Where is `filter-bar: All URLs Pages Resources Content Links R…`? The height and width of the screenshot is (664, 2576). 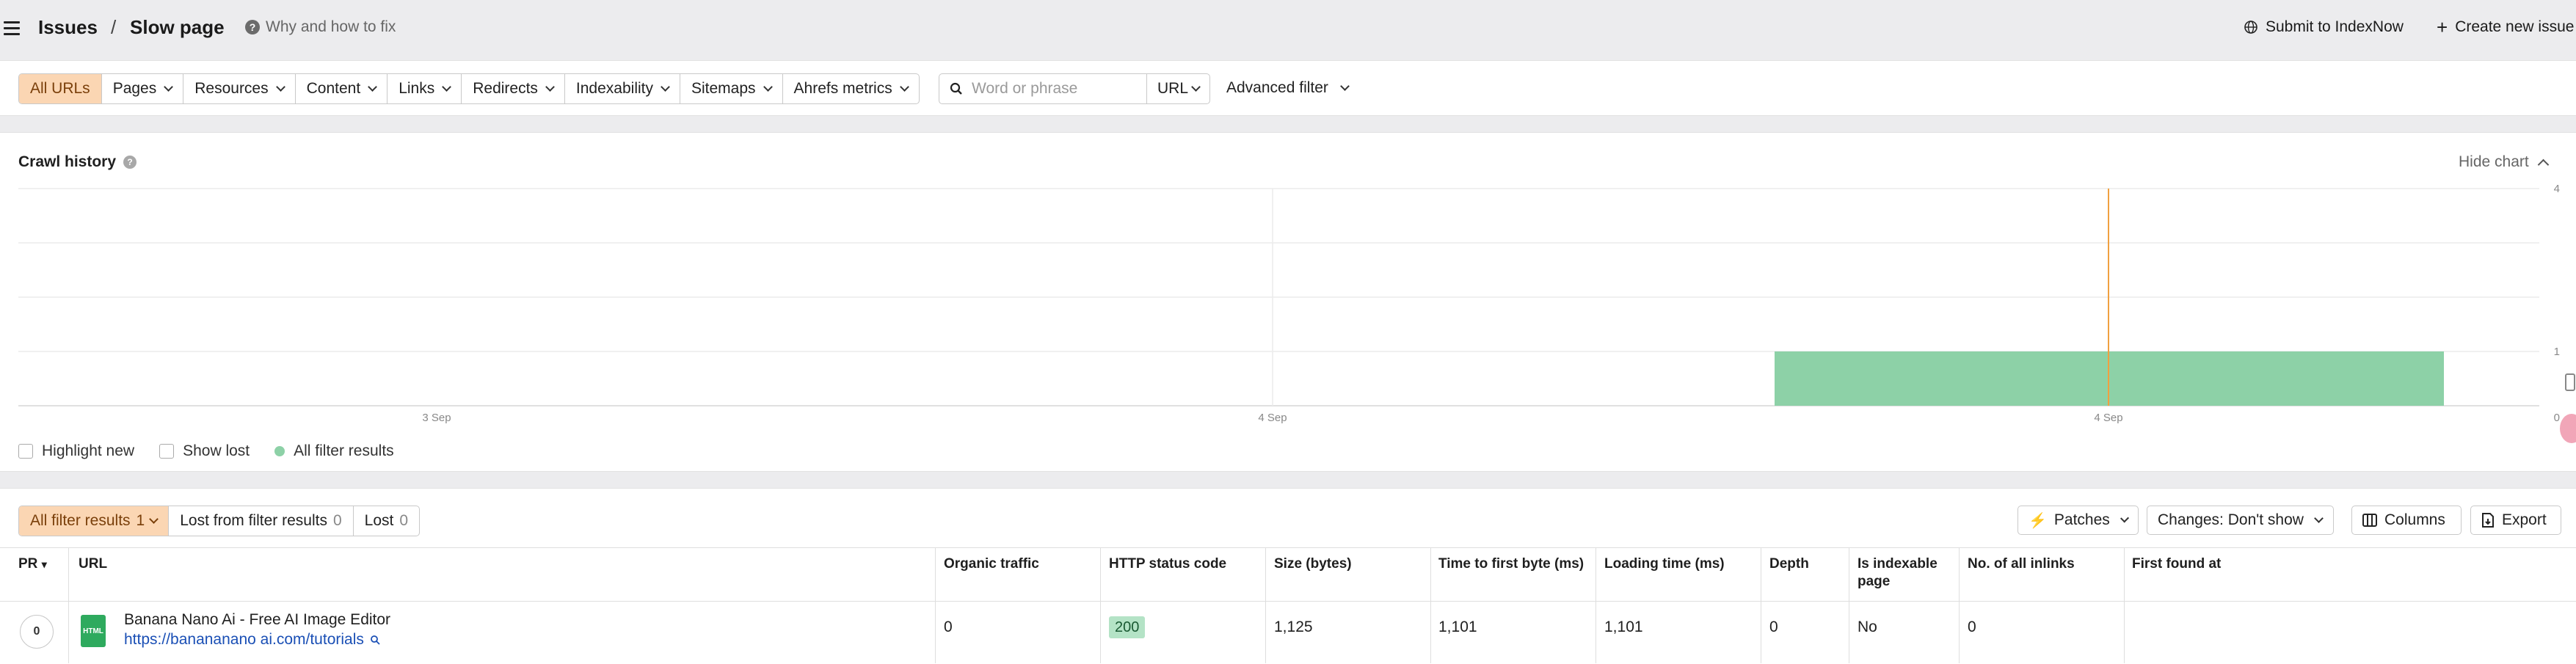
filter-bar: All URLs Pages Resources Content Links R… is located at coordinates (1288, 88).